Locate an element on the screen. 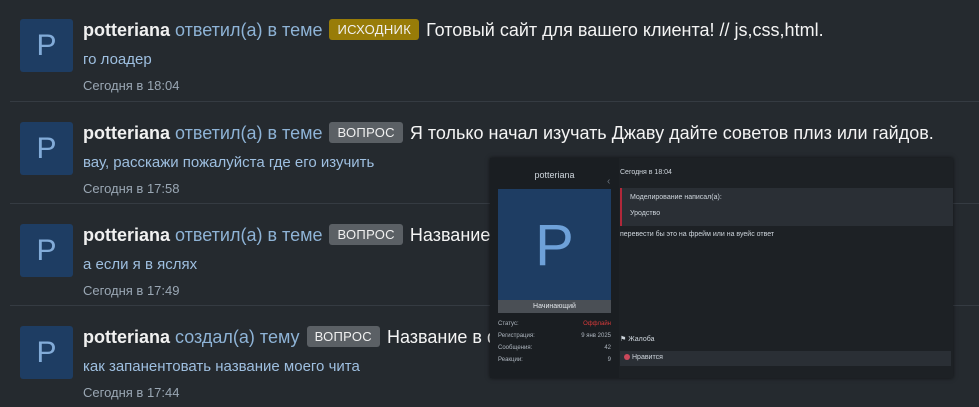  stat-value: 42 is located at coordinates (607, 348).